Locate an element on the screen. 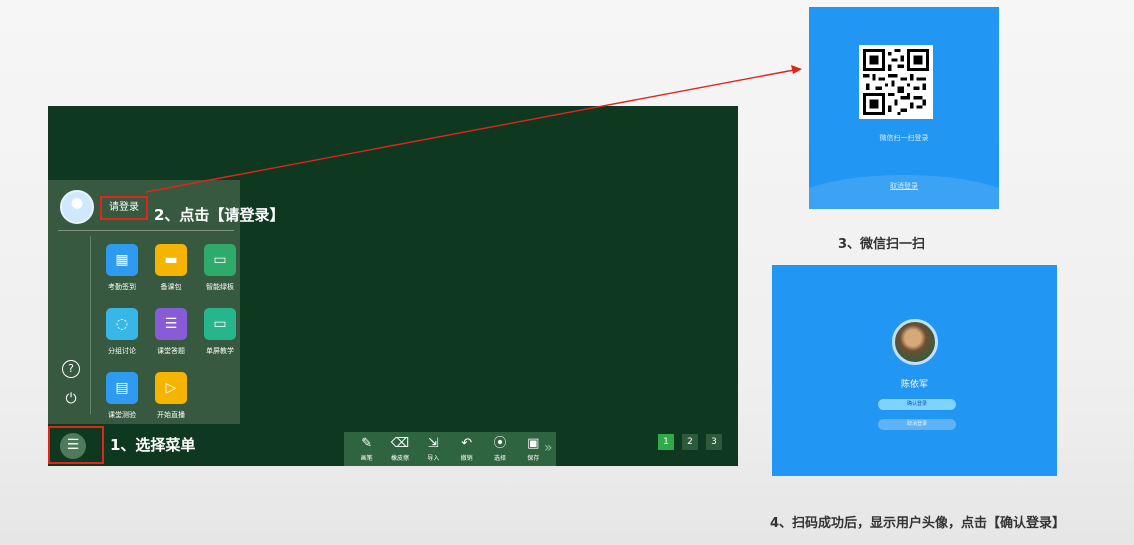 The image size is (1134, 545). power-icon: ⏻ is located at coordinates (71, 401).